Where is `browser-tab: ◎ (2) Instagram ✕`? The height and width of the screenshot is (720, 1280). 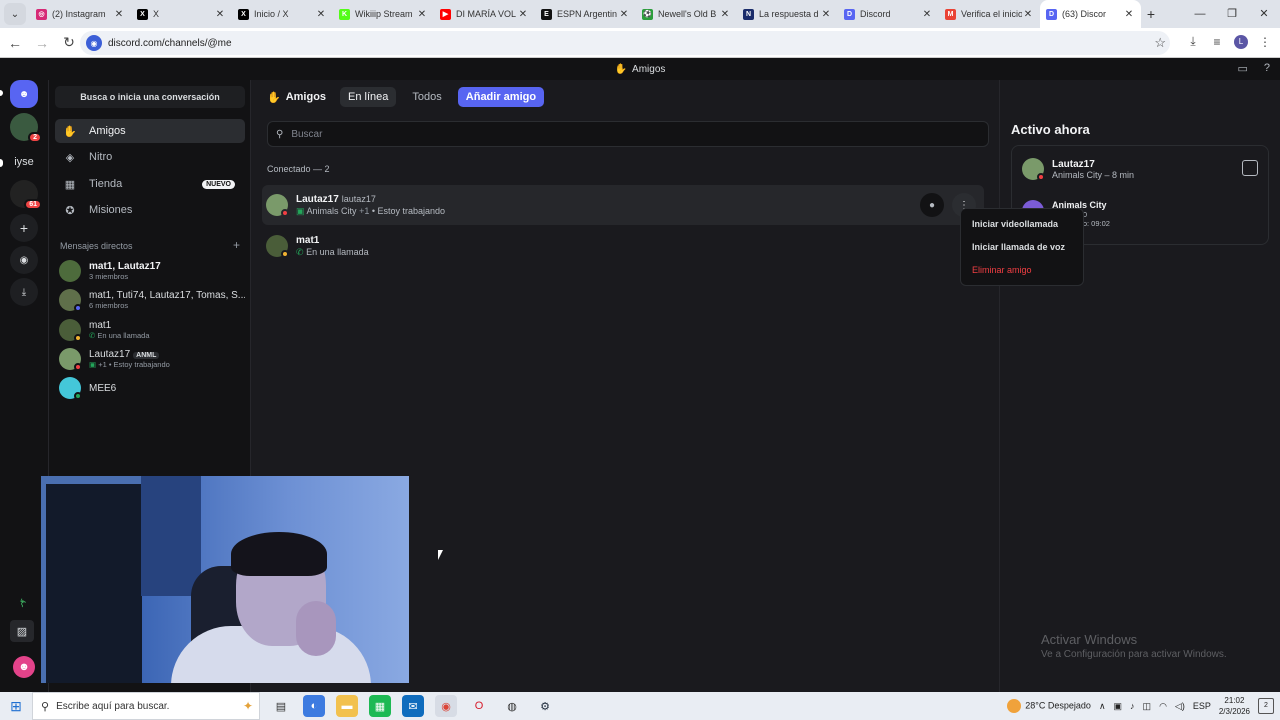
browser-tab: ◎ (2) Instagram ✕ is located at coordinates (80, 14).